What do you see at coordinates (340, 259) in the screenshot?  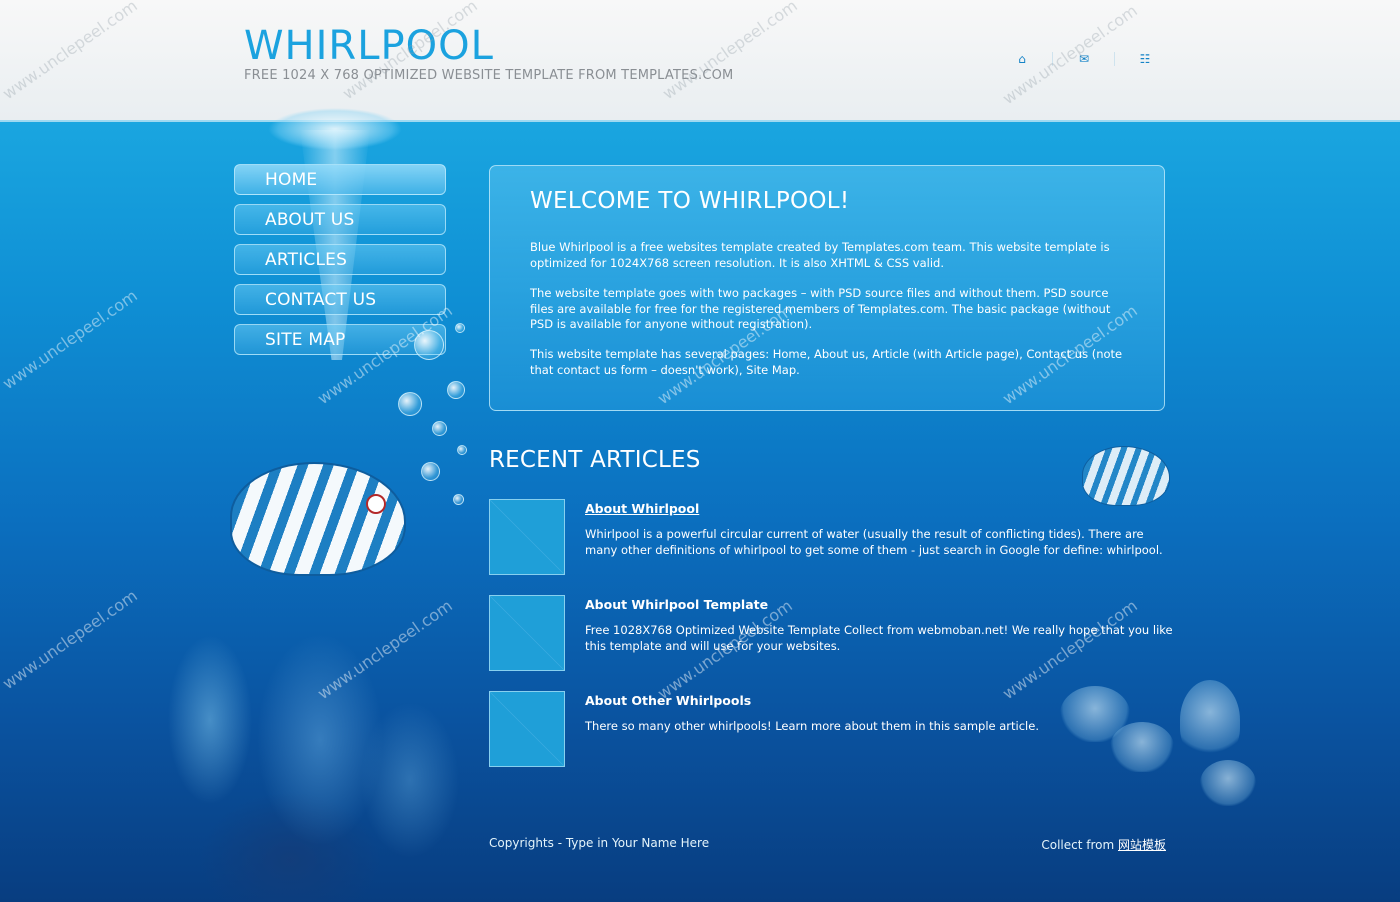 I see `nav-item-articles: ARTICLES` at bounding box center [340, 259].